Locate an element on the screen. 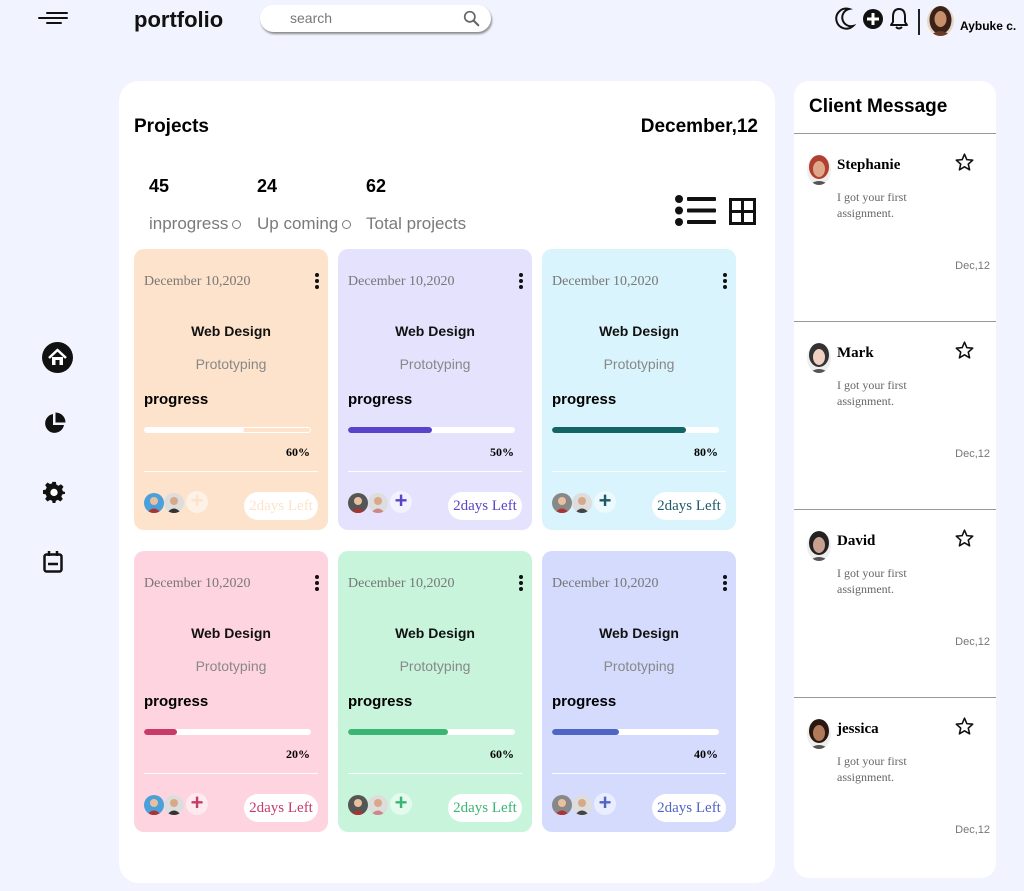 This screenshot has width=1024, height=891. stat-inprogress-label: inprogress is located at coordinates (195, 224).